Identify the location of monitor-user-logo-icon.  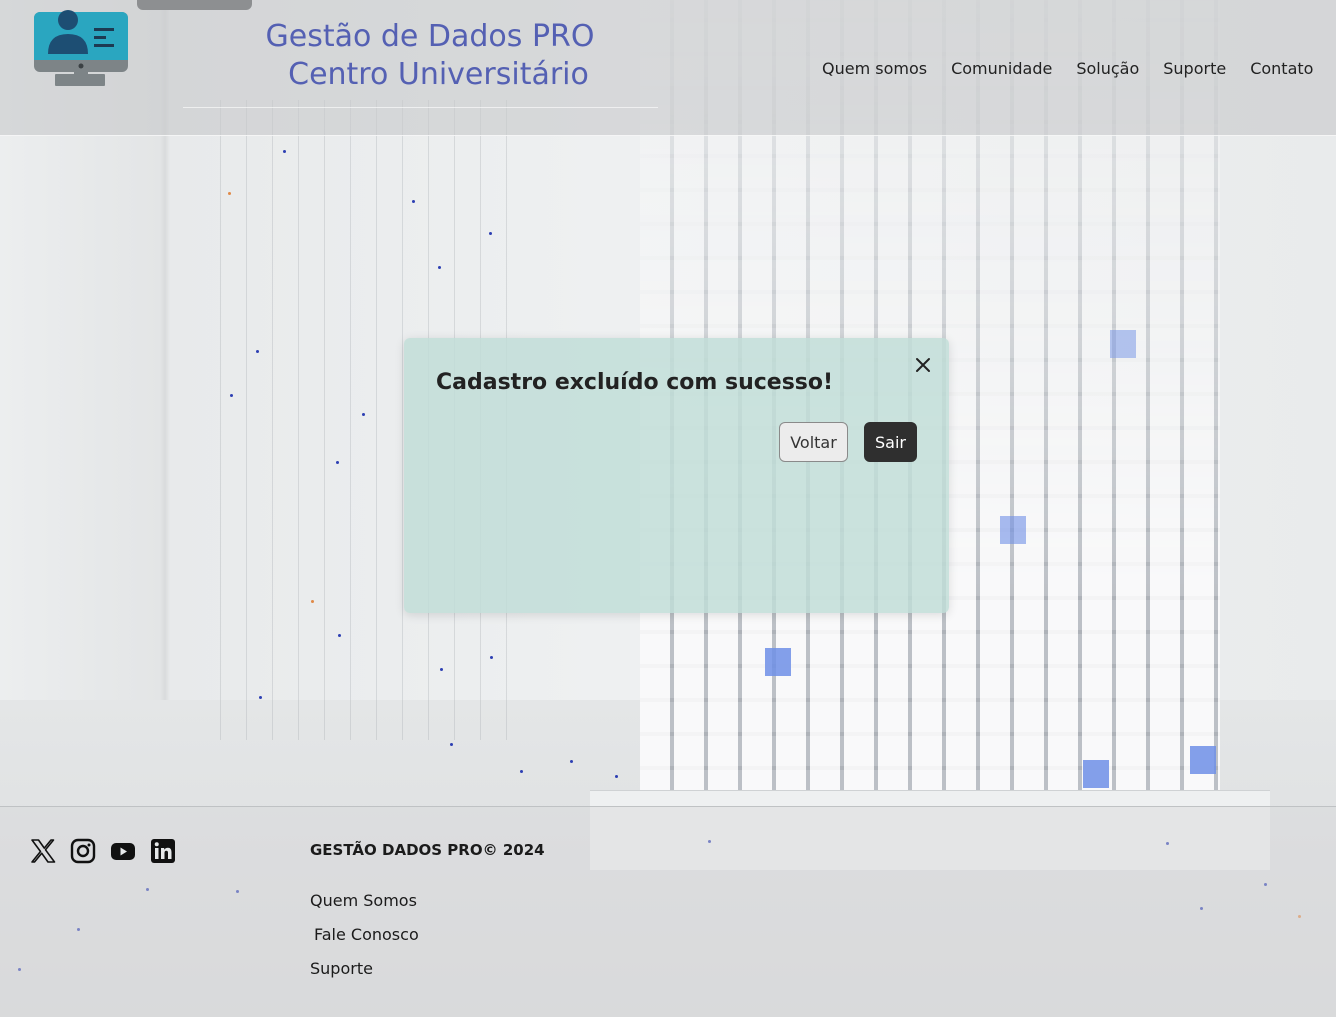
(81, 50).